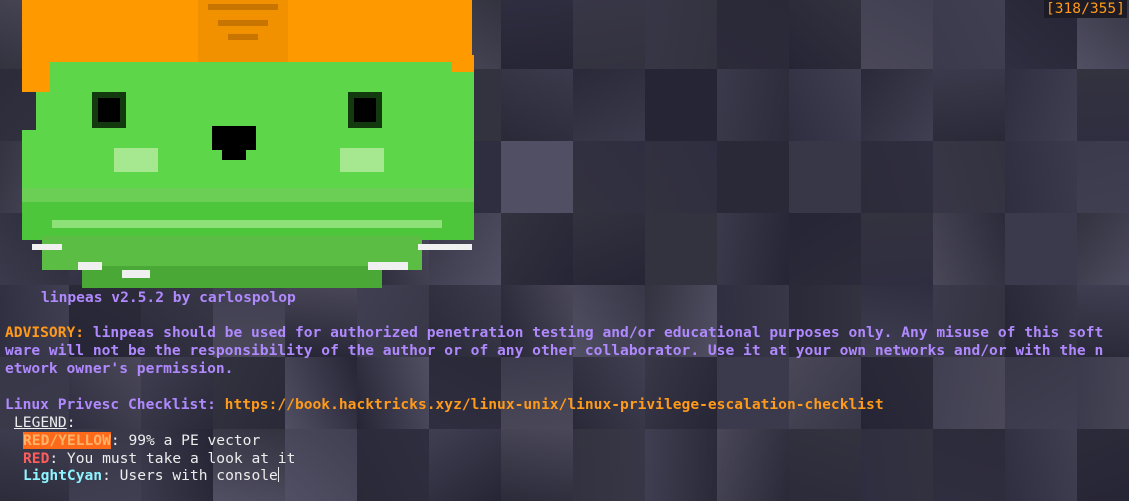  I want to click on legend-text-lightcyan: : Users with console, so click(190, 475).